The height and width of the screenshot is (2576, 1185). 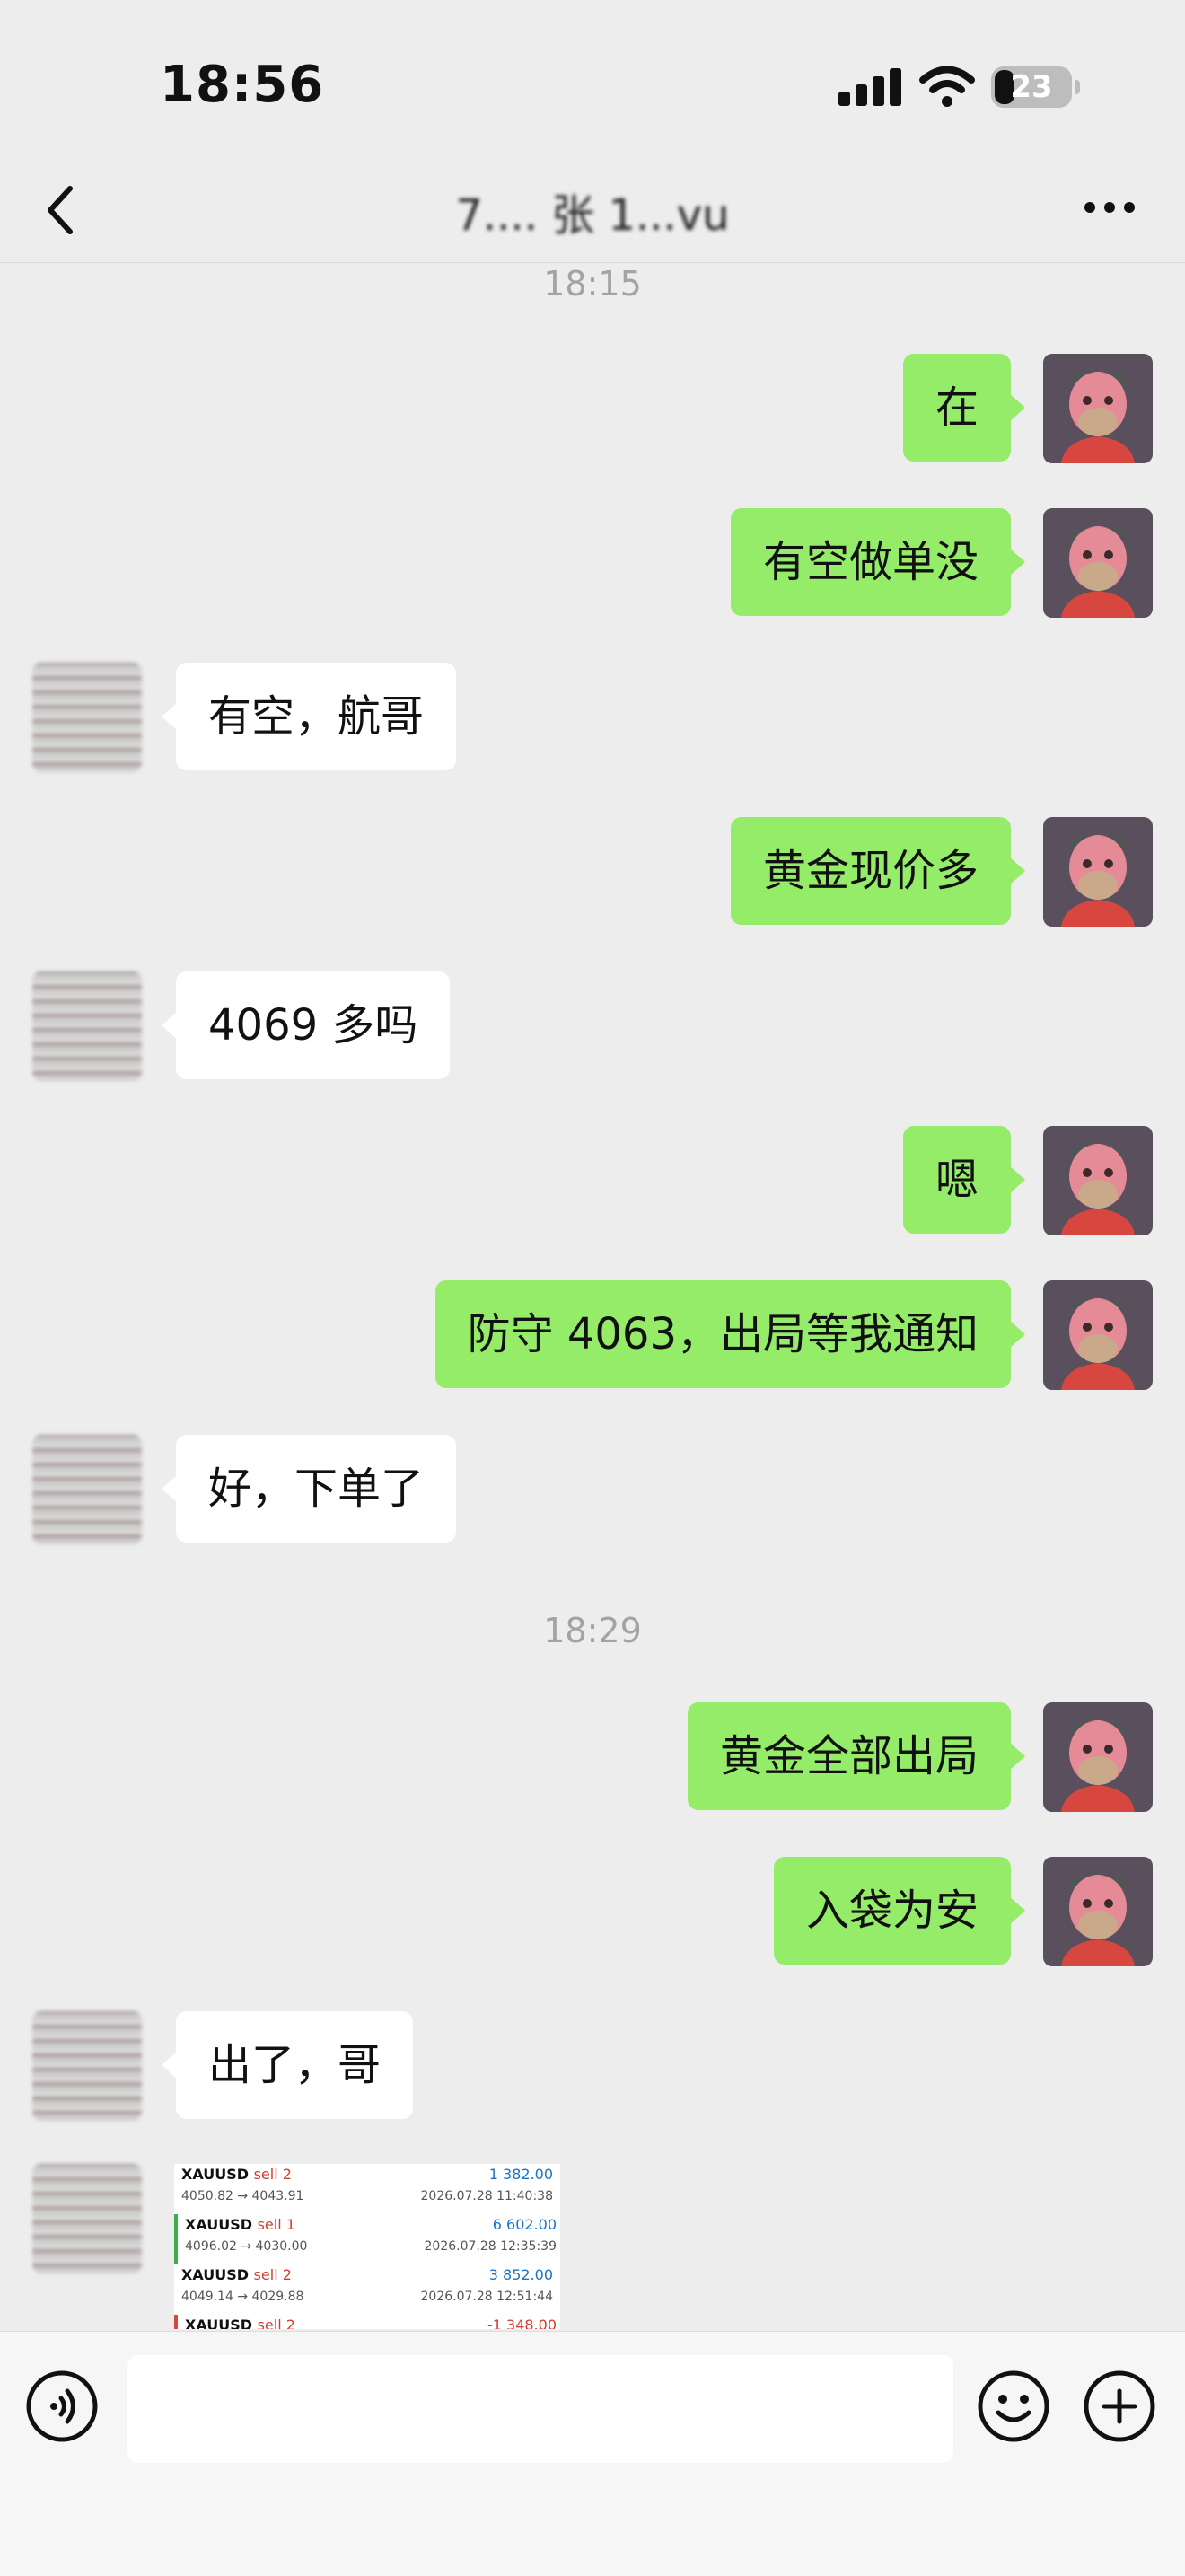 What do you see at coordinates (242, 2196) in the screenshot?
I see `trade-prices: 4050.82 → 4043.91` at bounding box center [242, 2196].